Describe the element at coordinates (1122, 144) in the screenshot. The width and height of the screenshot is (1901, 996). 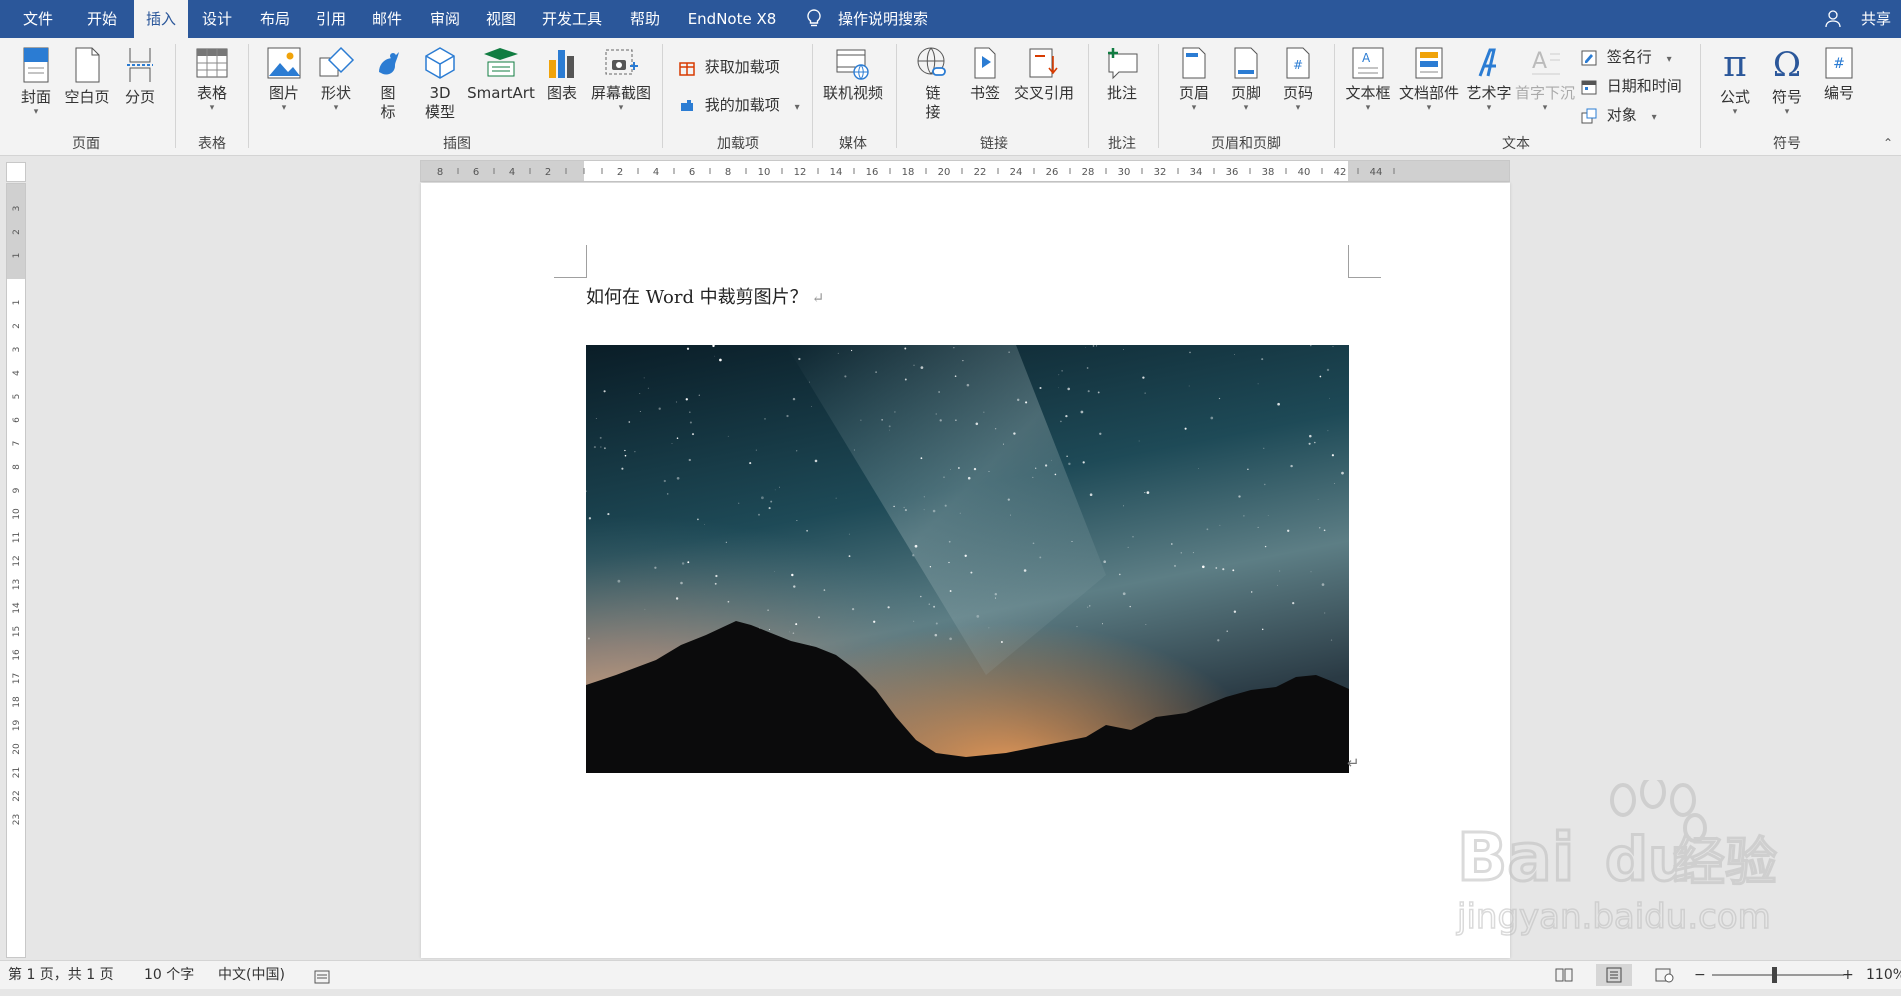
I see `group-label-comments: 批注` at that location.